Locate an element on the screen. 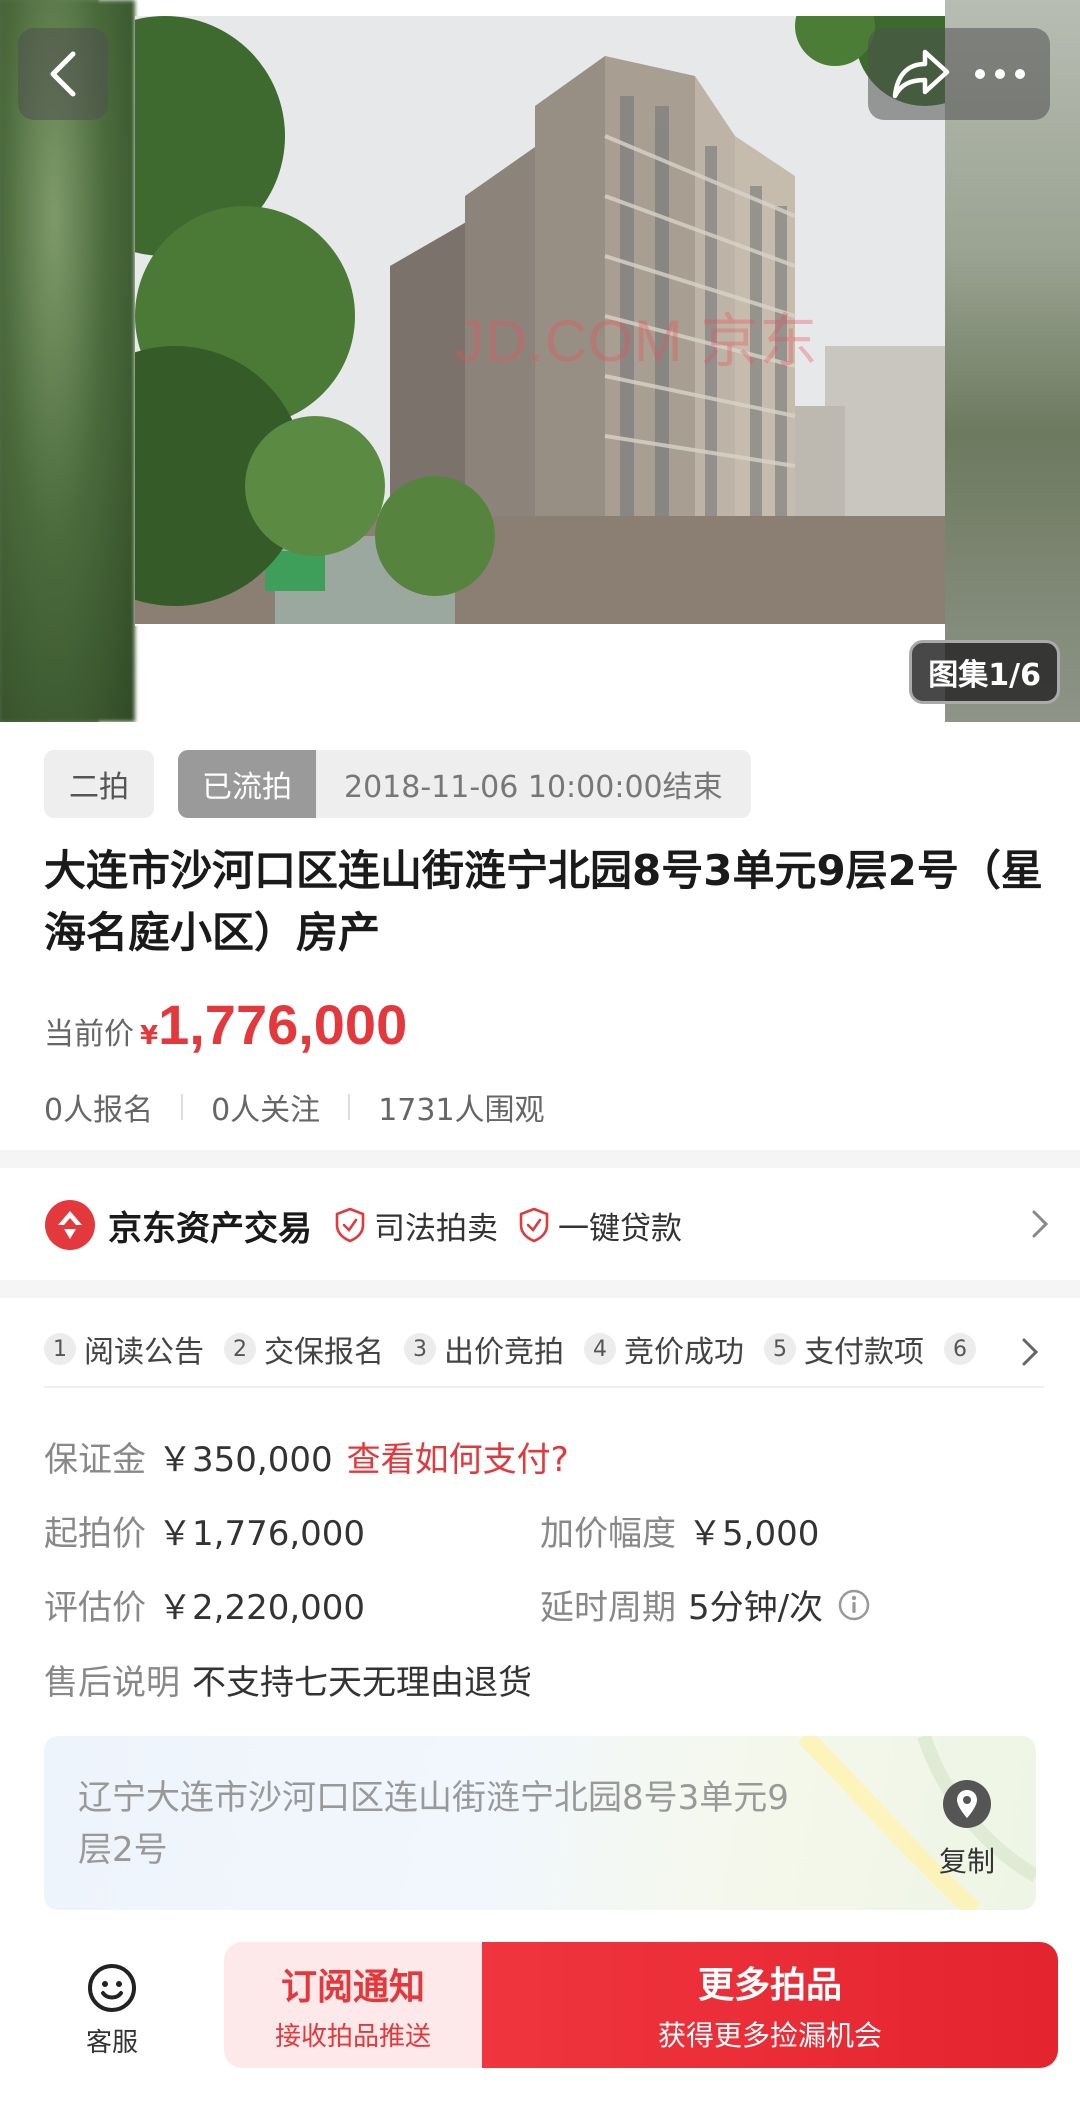 Image resolution: width=1080 pixels, height=2115 pixels. top-actions is located at coordinates (959, 74).